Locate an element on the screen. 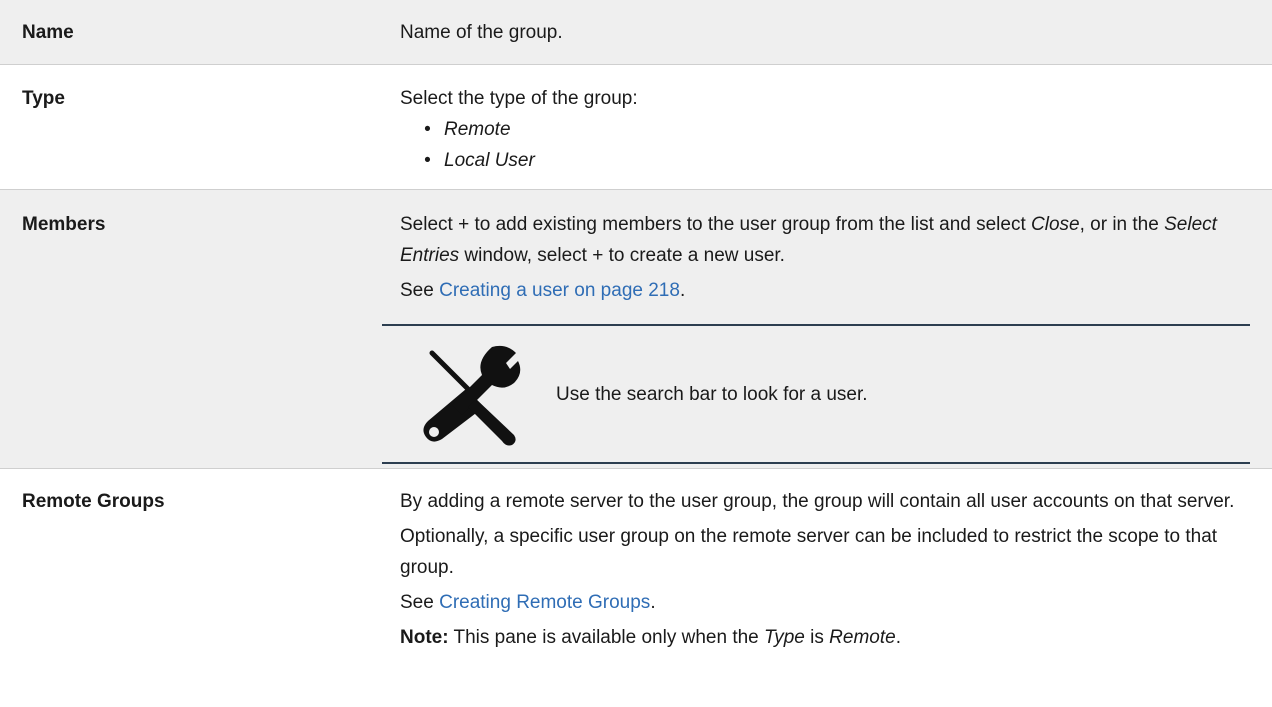 The width and height of the screenshot is (1272, 707). text-span: This pane is available only when the is located at coordinates (606, 637).